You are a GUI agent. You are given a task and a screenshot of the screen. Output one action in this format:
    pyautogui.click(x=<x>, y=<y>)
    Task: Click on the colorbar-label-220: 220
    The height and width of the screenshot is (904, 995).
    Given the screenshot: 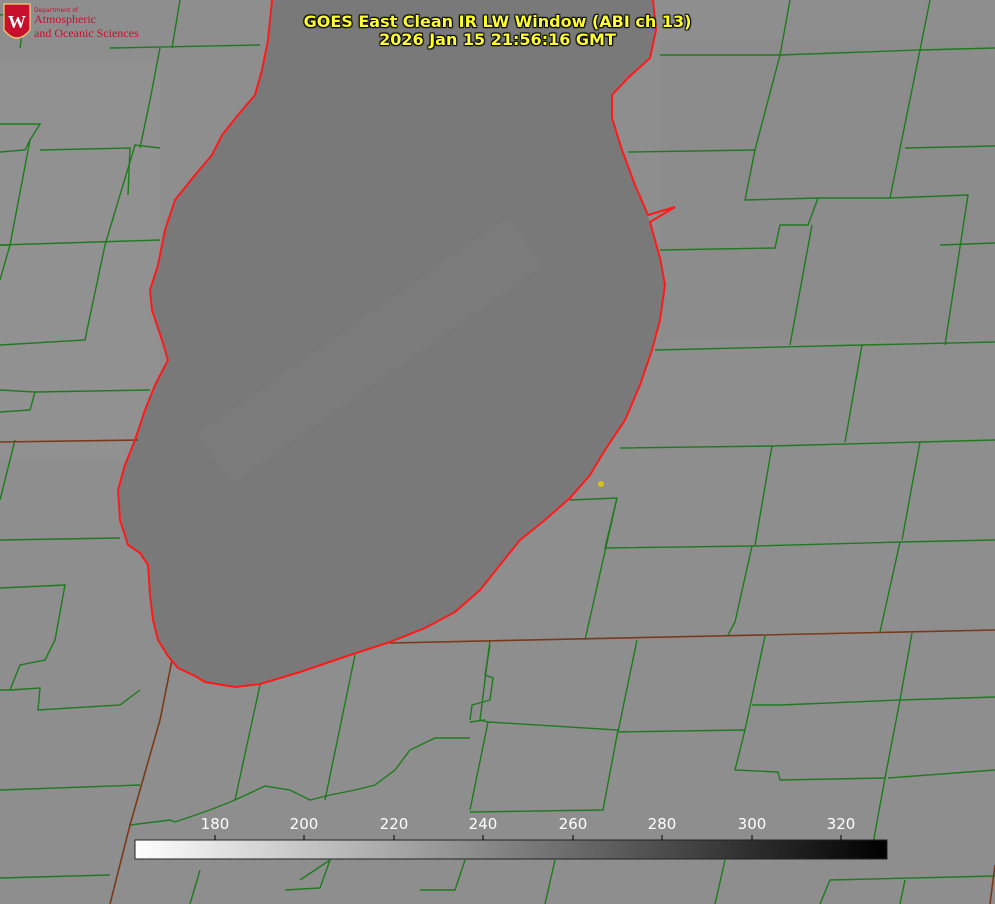 What is the action you would take?
    pyautogui.click(x=394, y=824)
    